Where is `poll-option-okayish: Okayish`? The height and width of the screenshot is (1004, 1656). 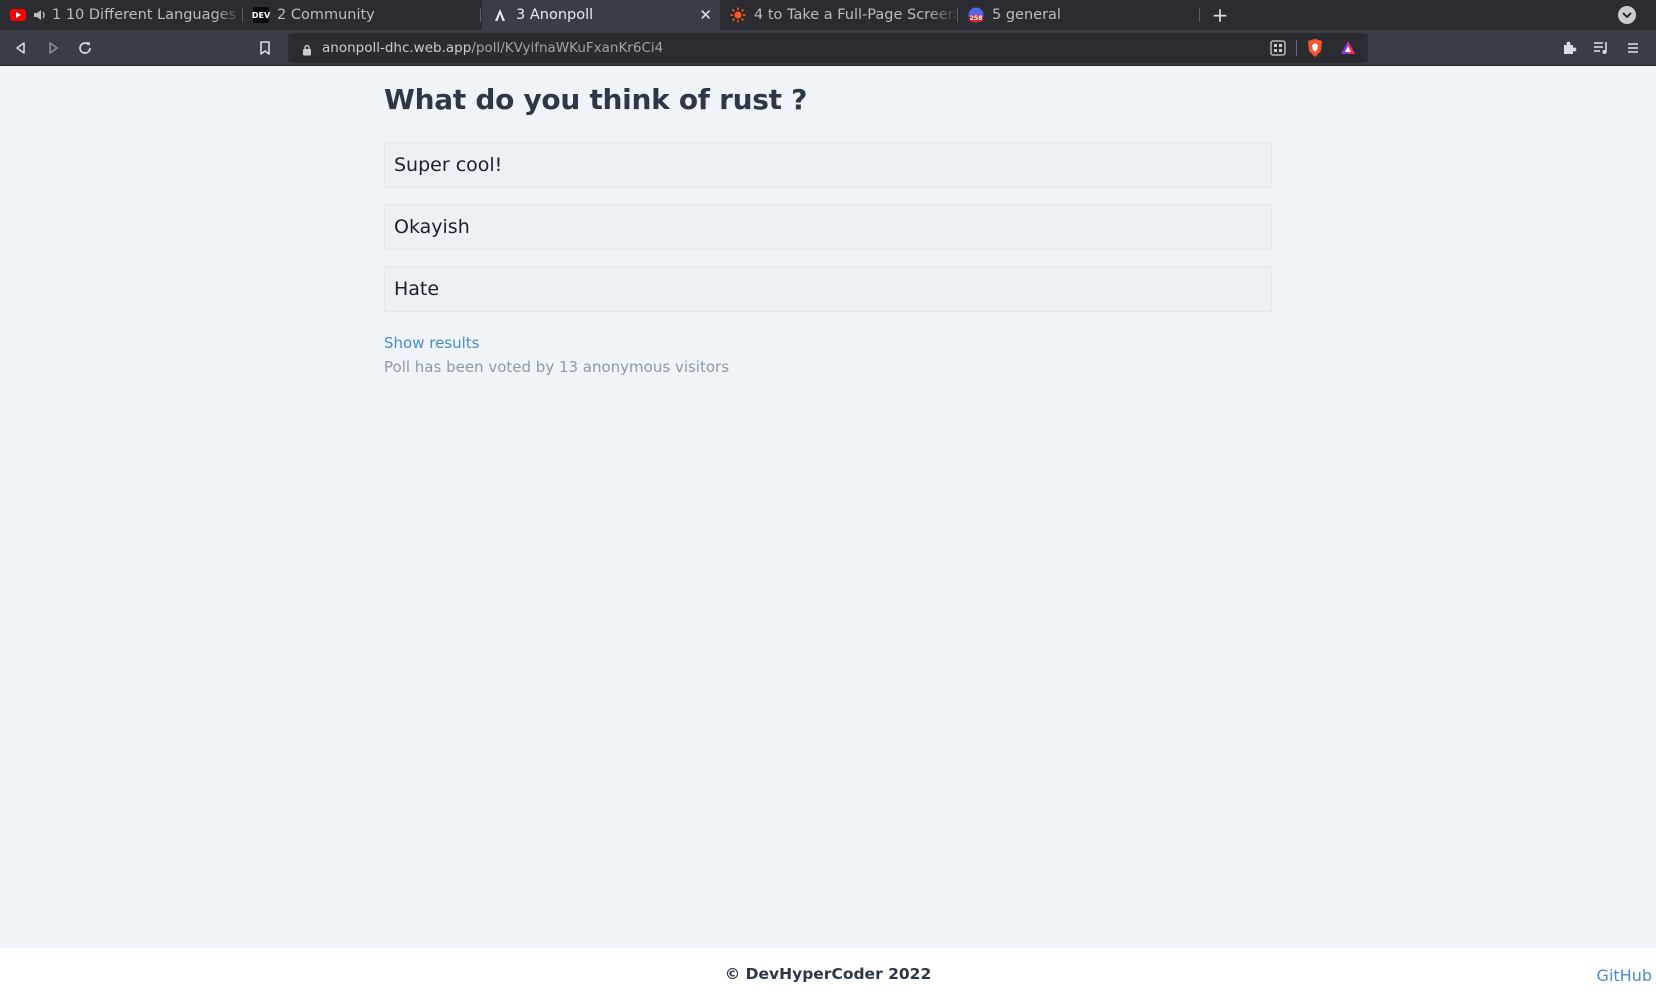 poll-option-okayish: Okayish is located at coordinates (828, 227).